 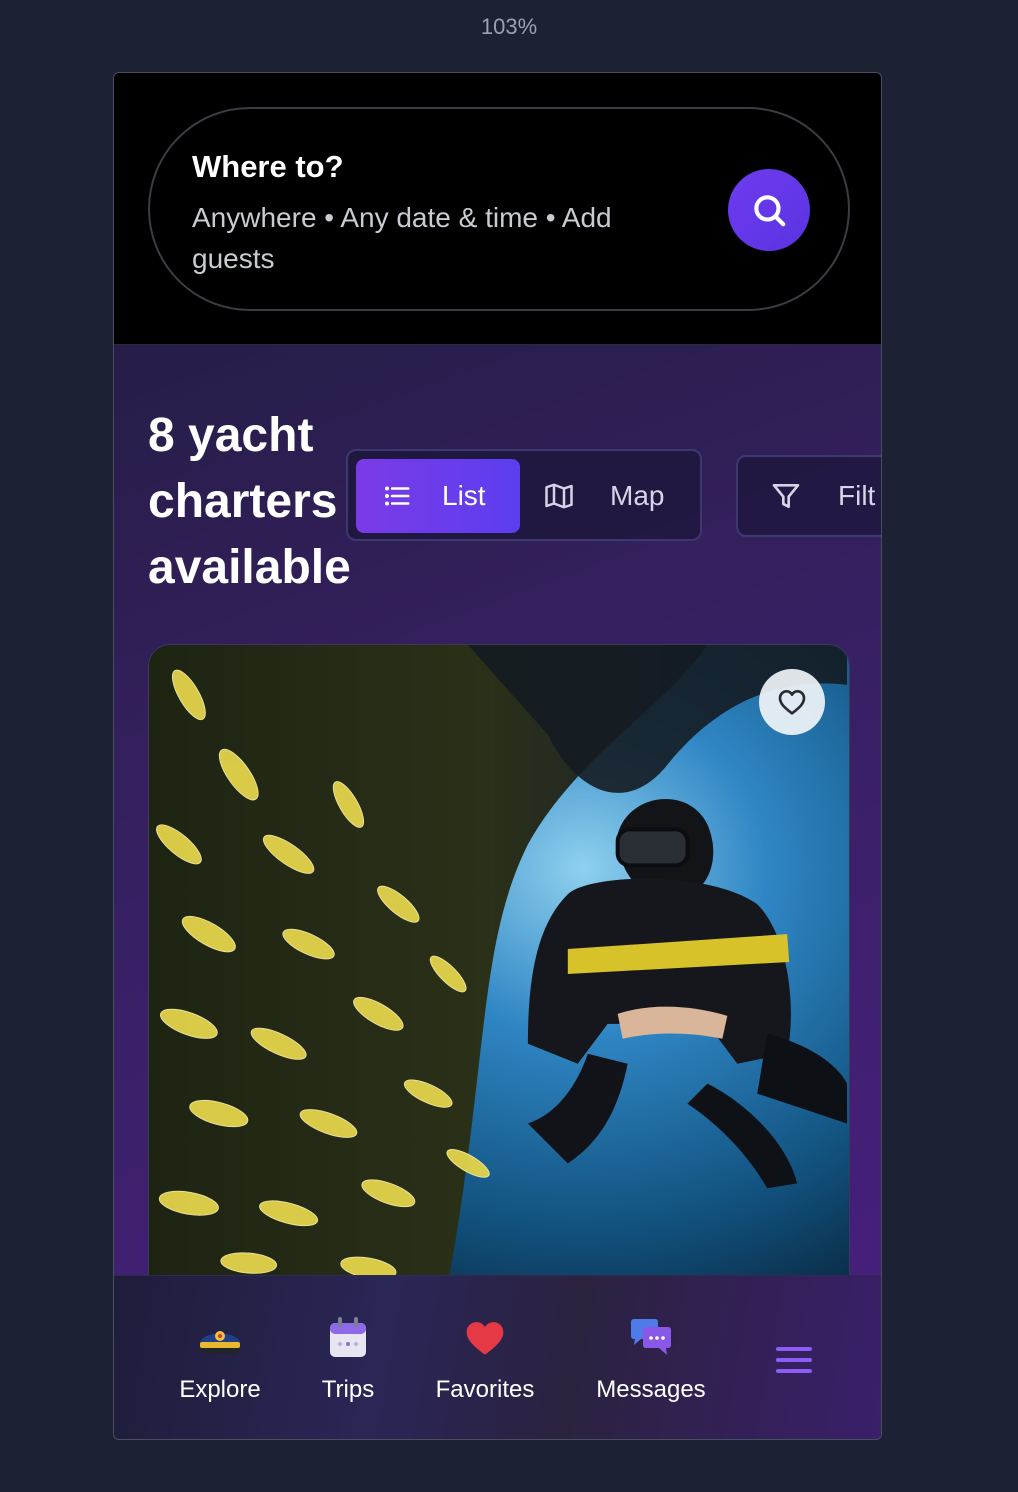 What do you see at coordinates (651, 1389) in the screenshot?
I see `nav-messages-label: Messages` at bounding box center [651, 1389].